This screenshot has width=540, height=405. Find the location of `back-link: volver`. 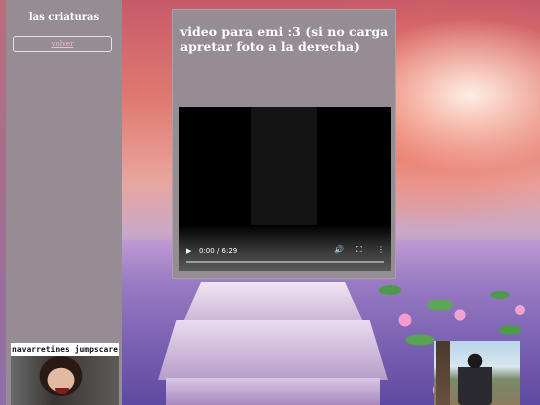

back-link: volver is located at coordinates (62, 44).